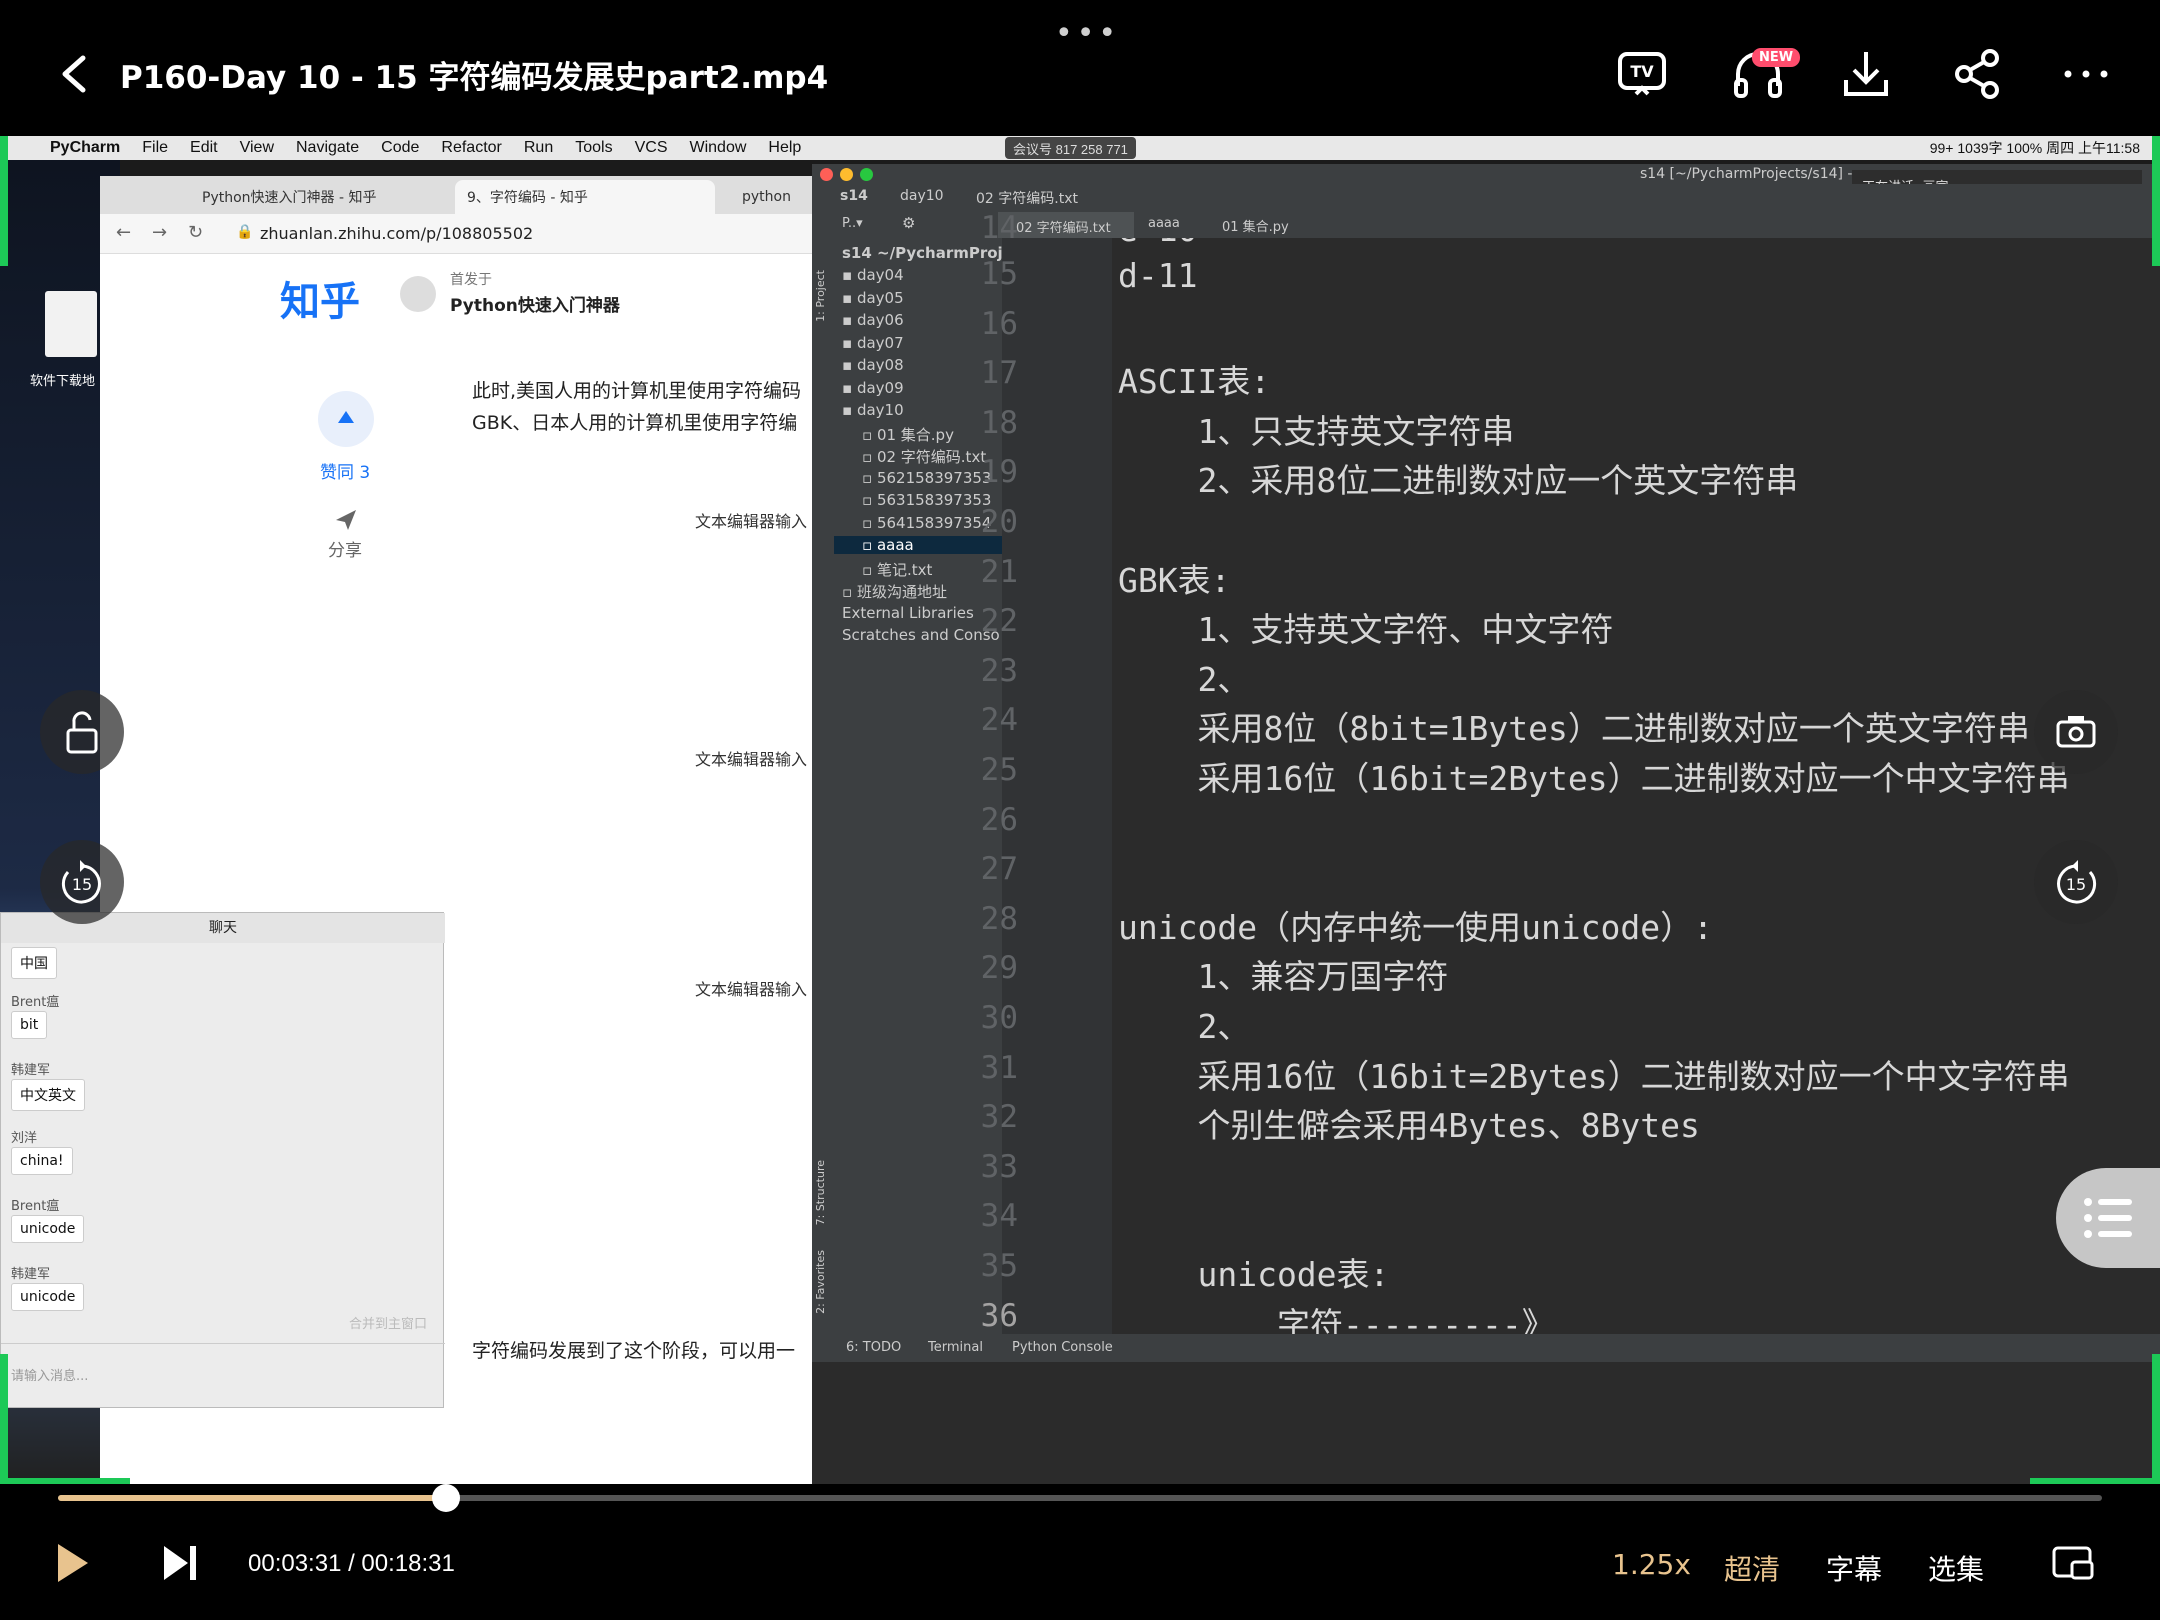 Image resolution: width=2160 pixels, height=1620 pixels. I want to click on share-plane-icon, so click(346, 520).